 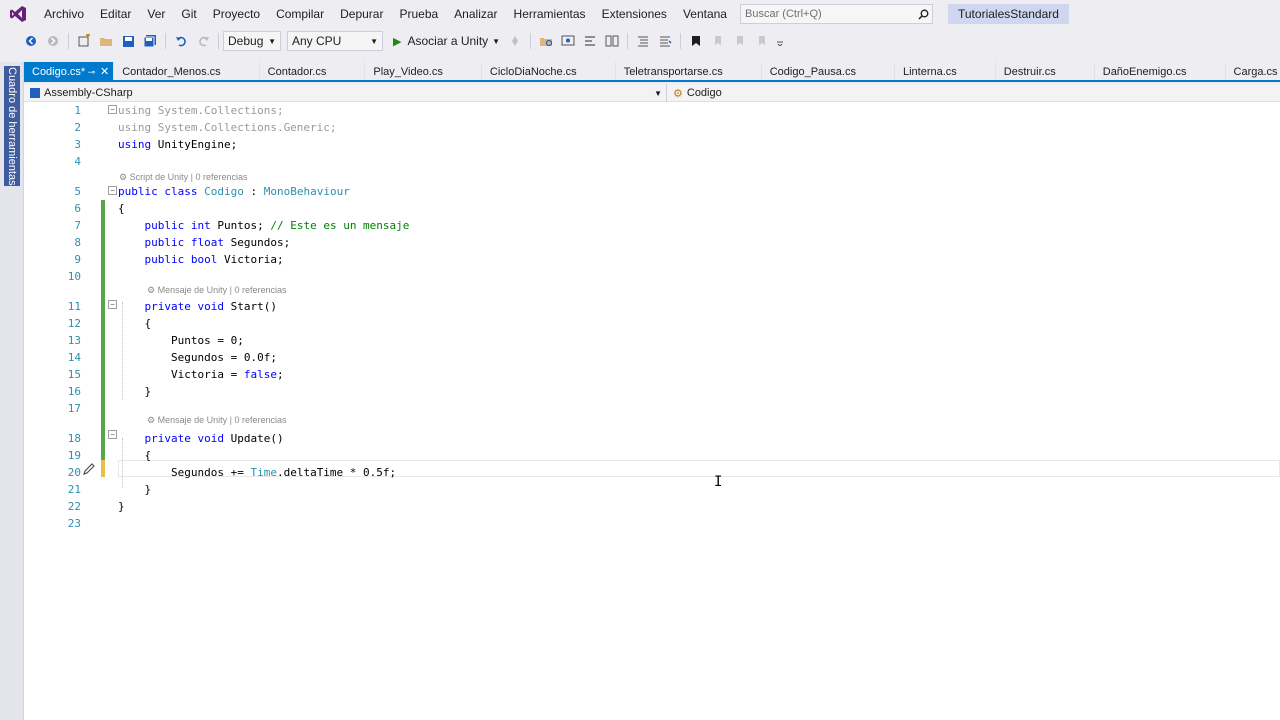 I want to click on code-line: 16 }, so click(x=652, y=391).